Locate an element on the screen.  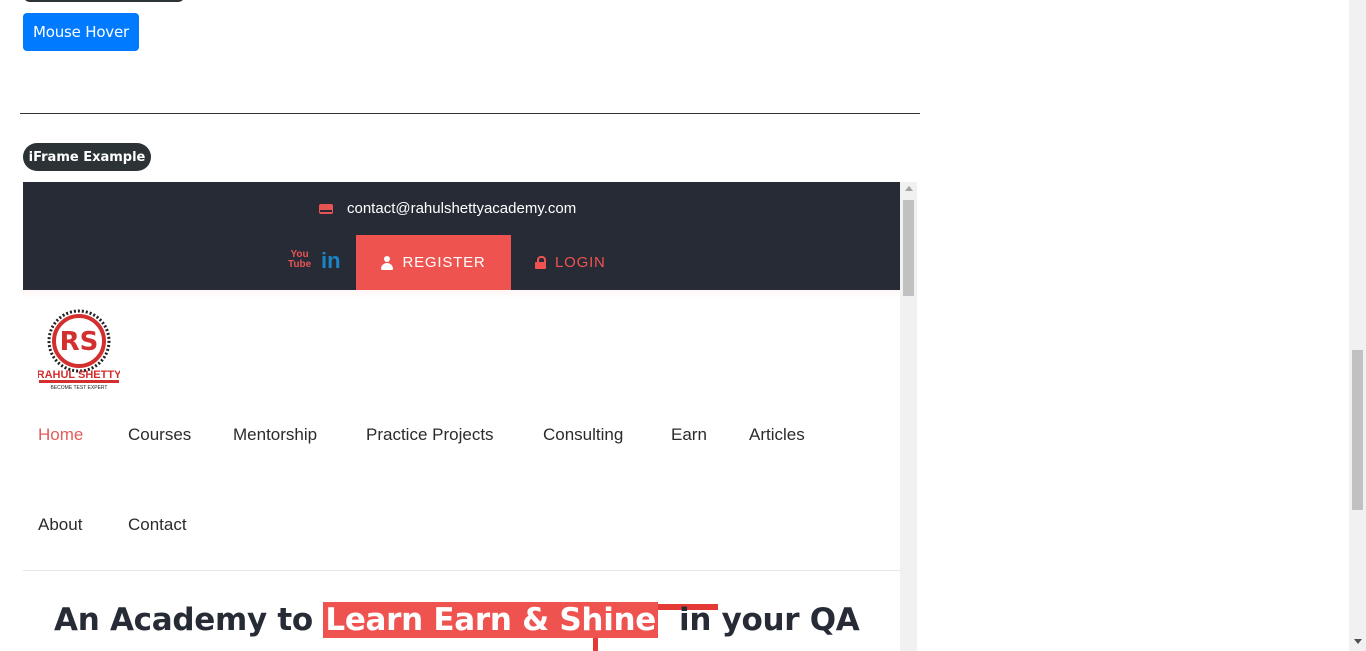
nav-consulting: Consulting is located at coordinates (583, 435).